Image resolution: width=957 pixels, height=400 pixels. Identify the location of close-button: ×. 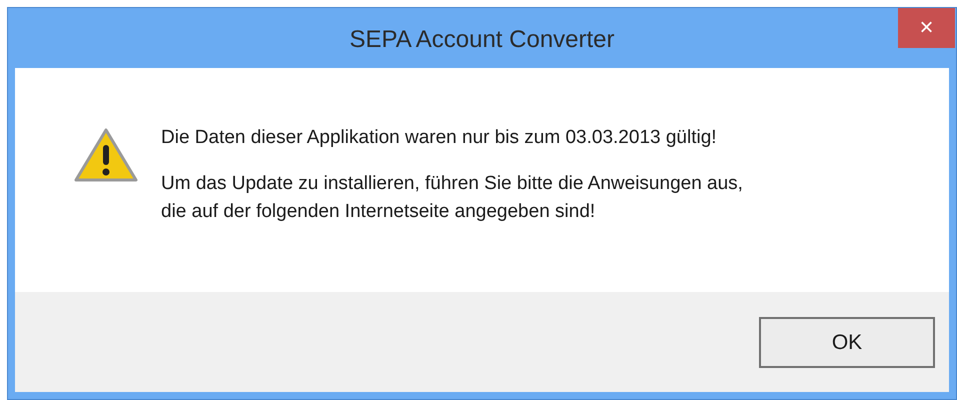
(926, 28).